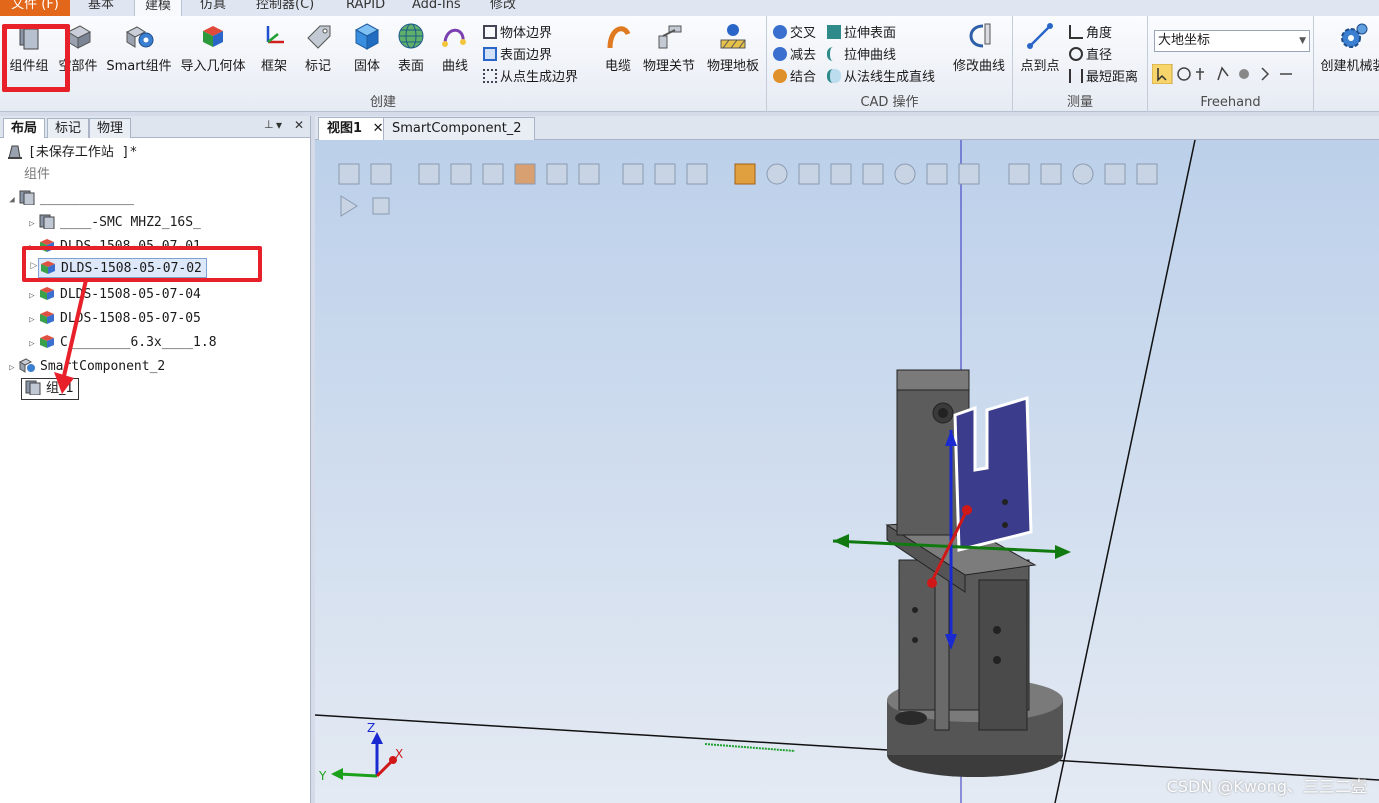  What do you see at coordinates (381, 206) in the screenshot?
I see `stop-icon` at bounding box center [381, 206].